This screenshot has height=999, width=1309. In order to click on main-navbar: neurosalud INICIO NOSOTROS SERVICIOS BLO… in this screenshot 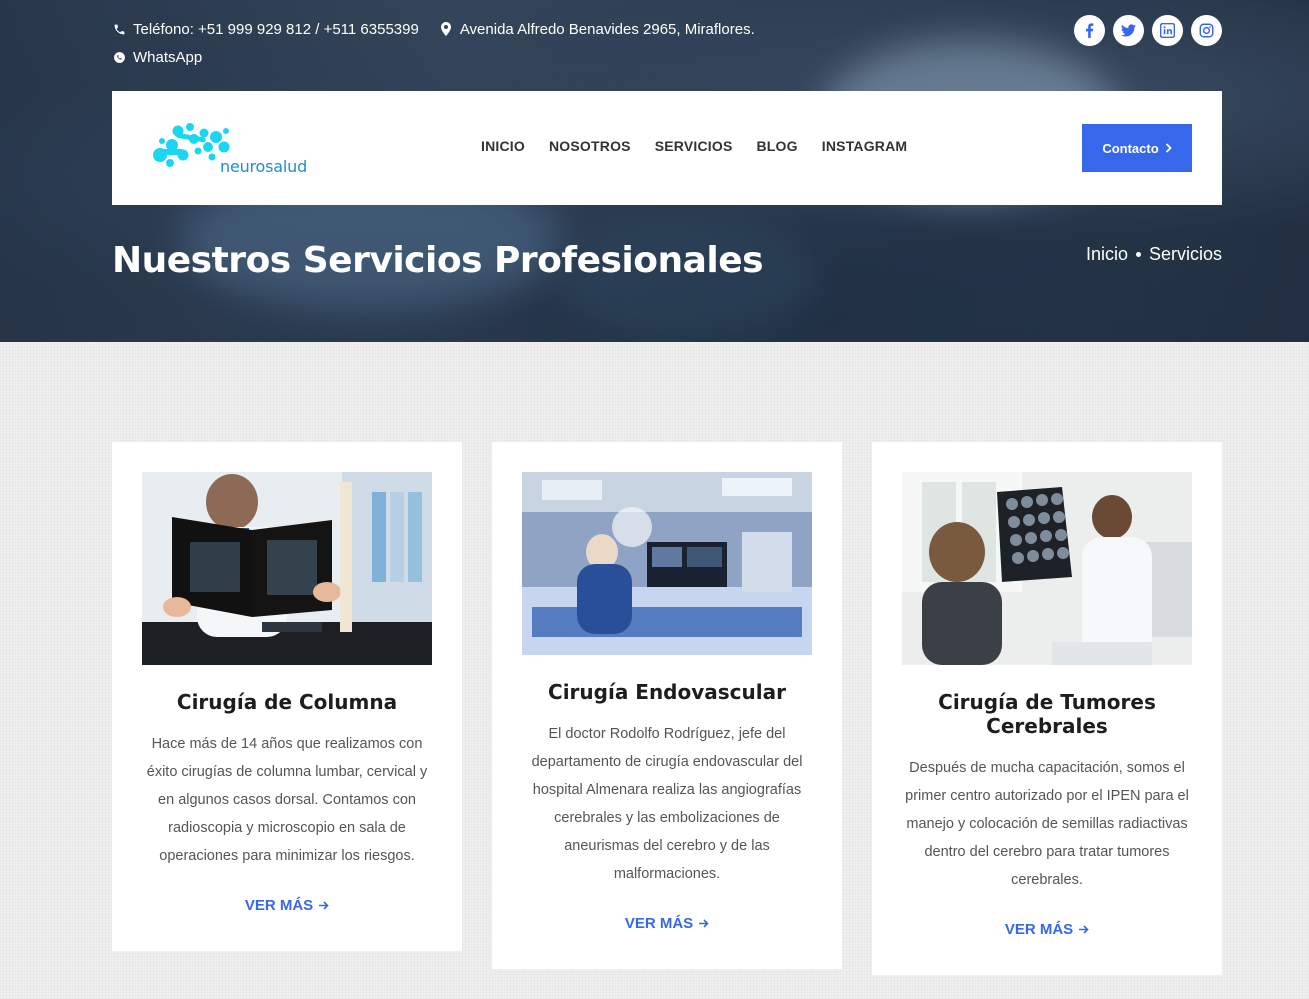, I will do `click(667, 148)`.